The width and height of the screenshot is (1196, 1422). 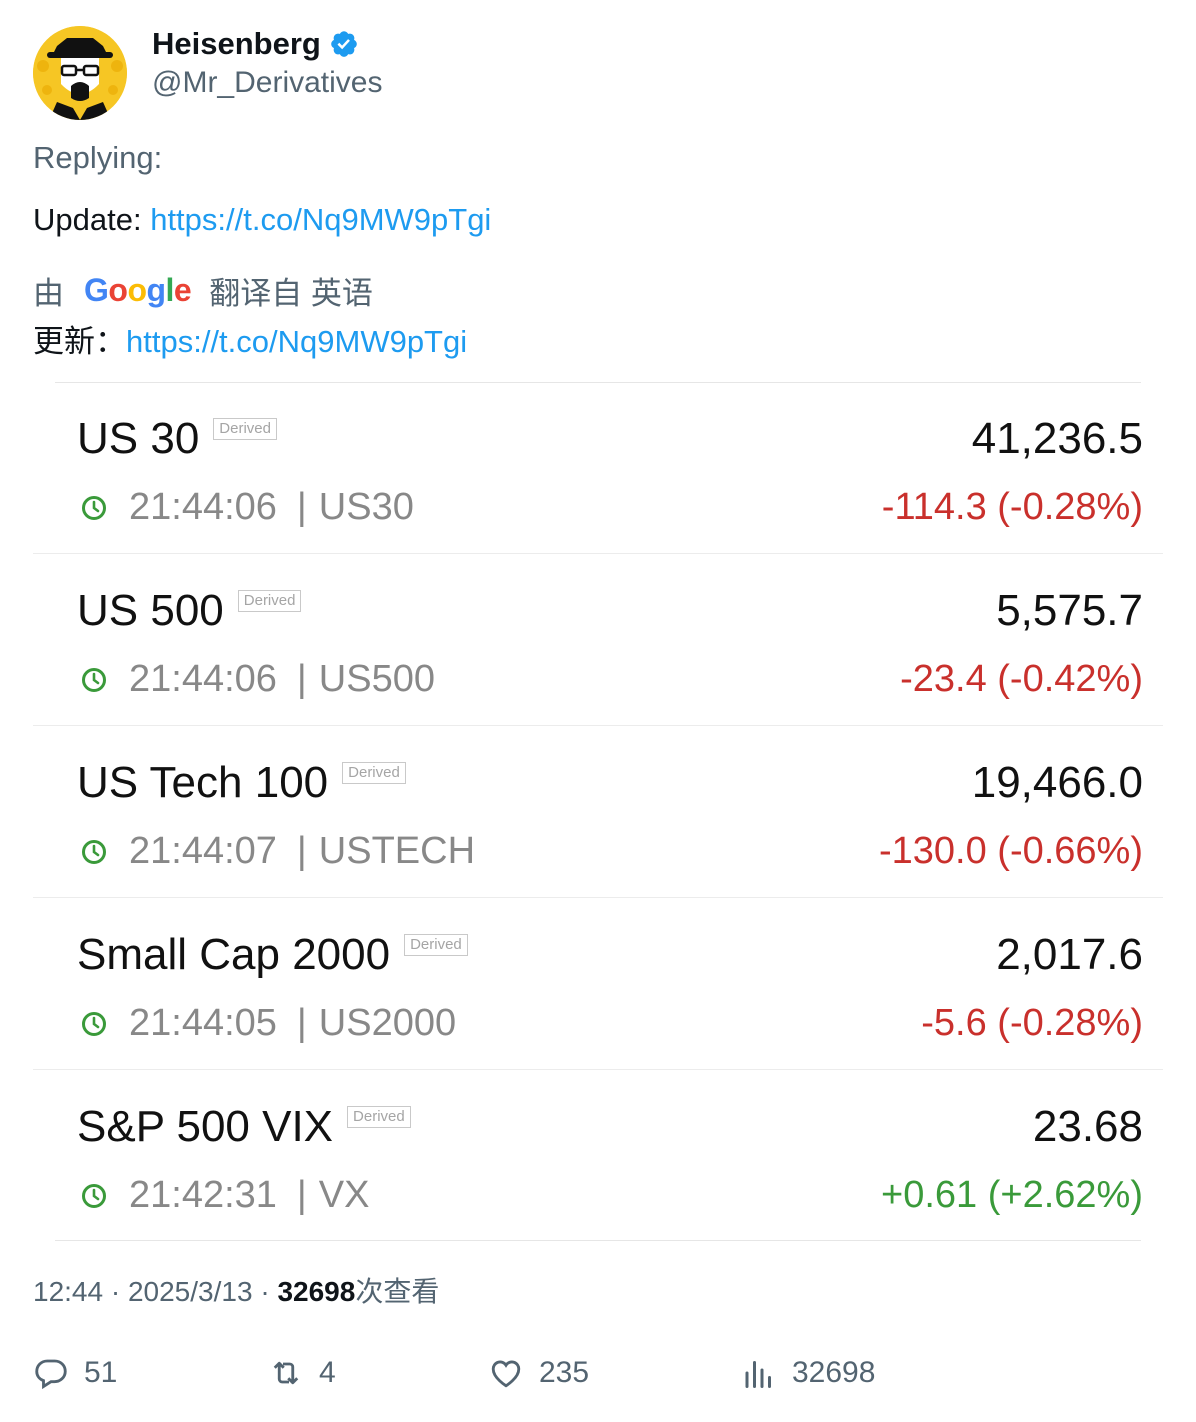 I want to click on translation-attribution: 由 Google 翻译自 英语, so click(x=203, y=290).